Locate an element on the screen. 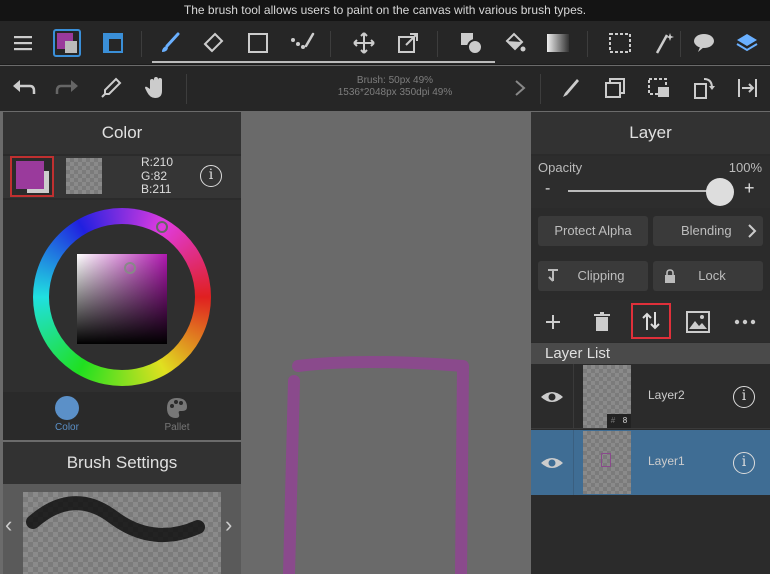  blending-label: Blending is located at coordinates (706, 230).